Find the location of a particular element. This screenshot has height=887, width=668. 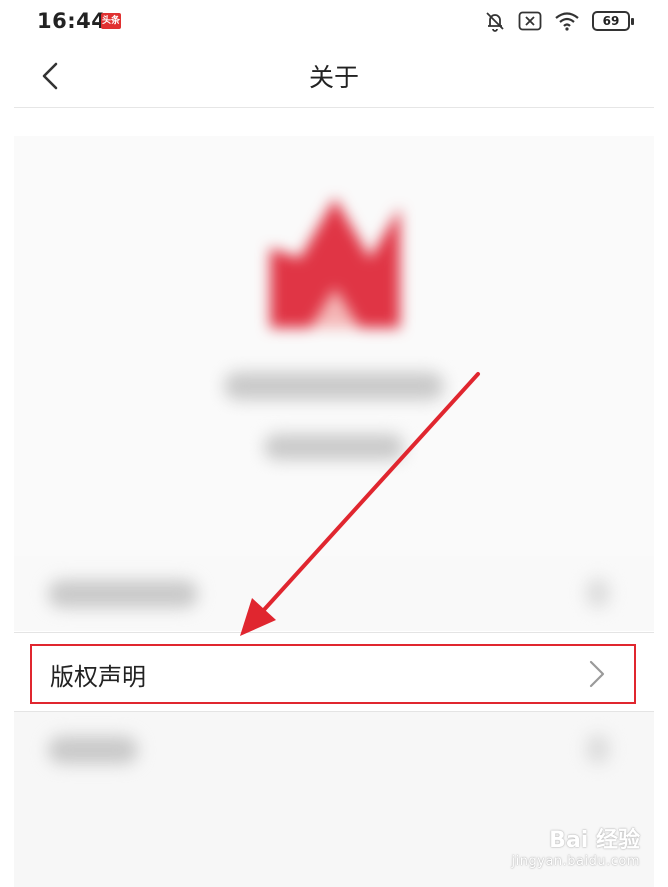

status-icons: 69 is located at coordinates (559, 21).